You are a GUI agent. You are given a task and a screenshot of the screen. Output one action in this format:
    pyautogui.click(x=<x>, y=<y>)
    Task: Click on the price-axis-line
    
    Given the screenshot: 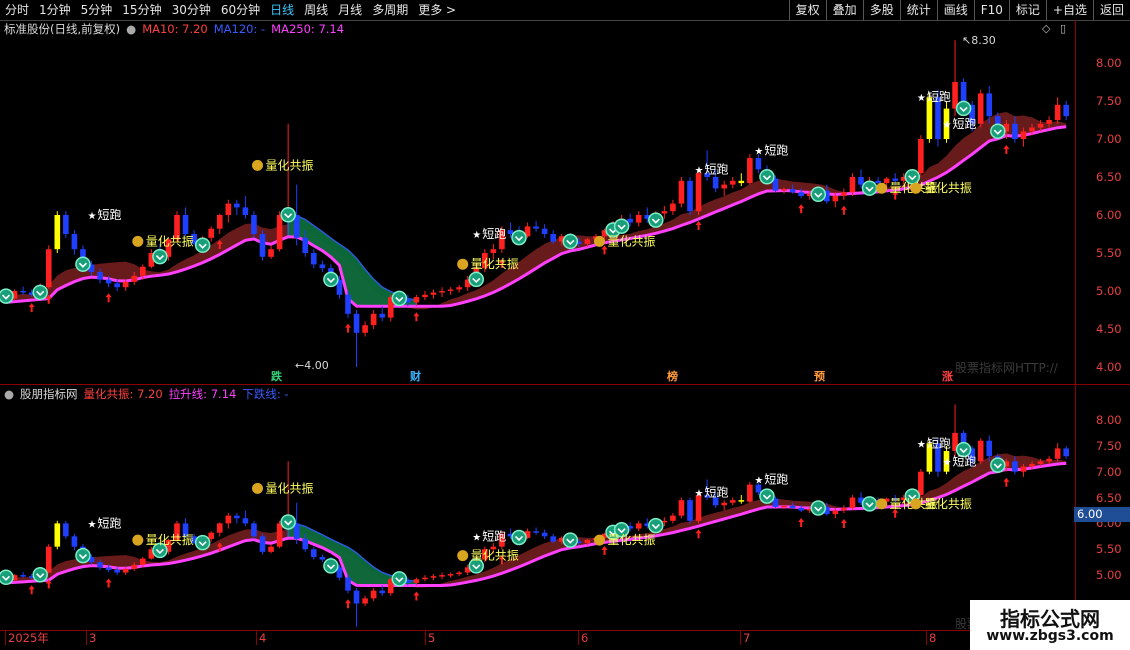 What is the action you would take?
    pyautogui.click(x=1075, y=202)
    